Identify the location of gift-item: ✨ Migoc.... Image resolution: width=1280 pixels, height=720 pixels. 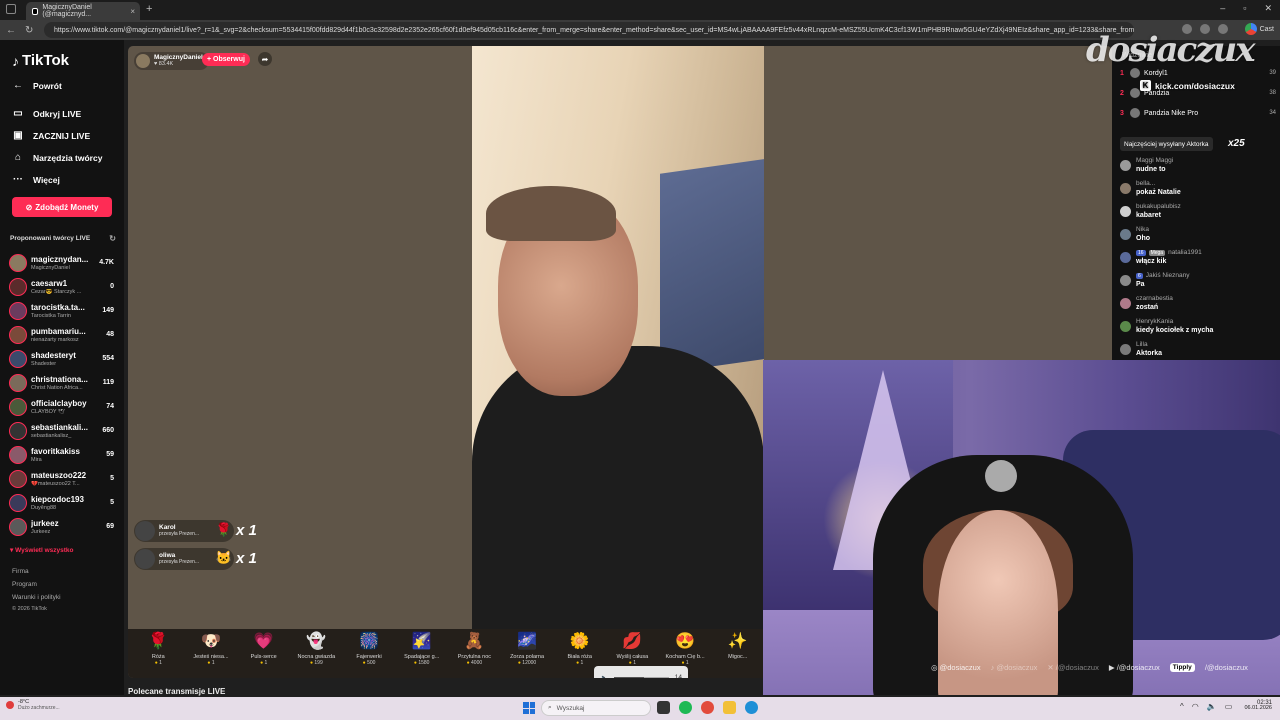
(737, 653).